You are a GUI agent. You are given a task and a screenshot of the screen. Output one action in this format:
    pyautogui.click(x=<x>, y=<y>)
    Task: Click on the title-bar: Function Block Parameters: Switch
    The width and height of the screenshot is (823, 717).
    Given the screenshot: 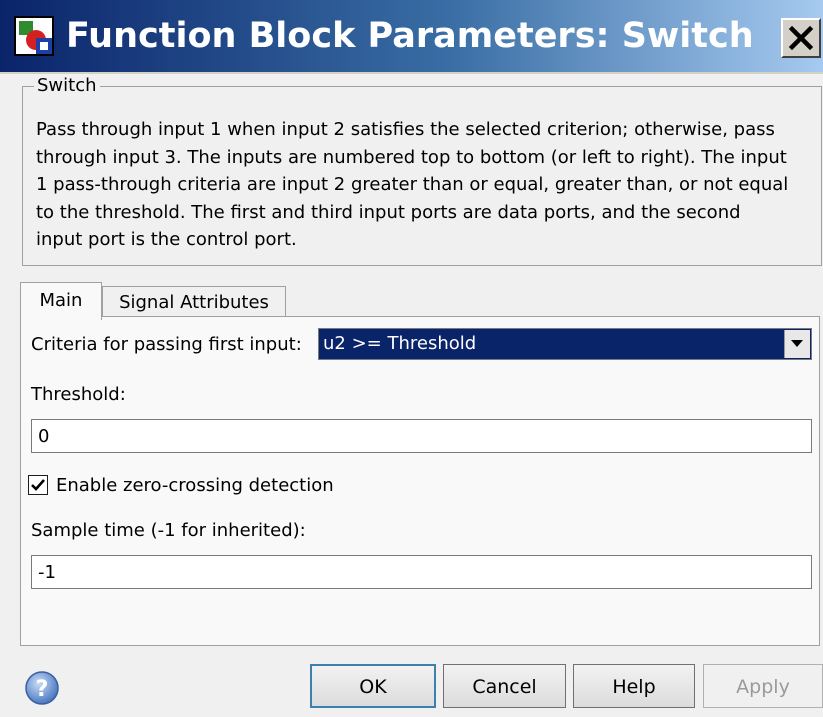 What is the action you would take?
    pyautogui.click(x=411, y=36)
    